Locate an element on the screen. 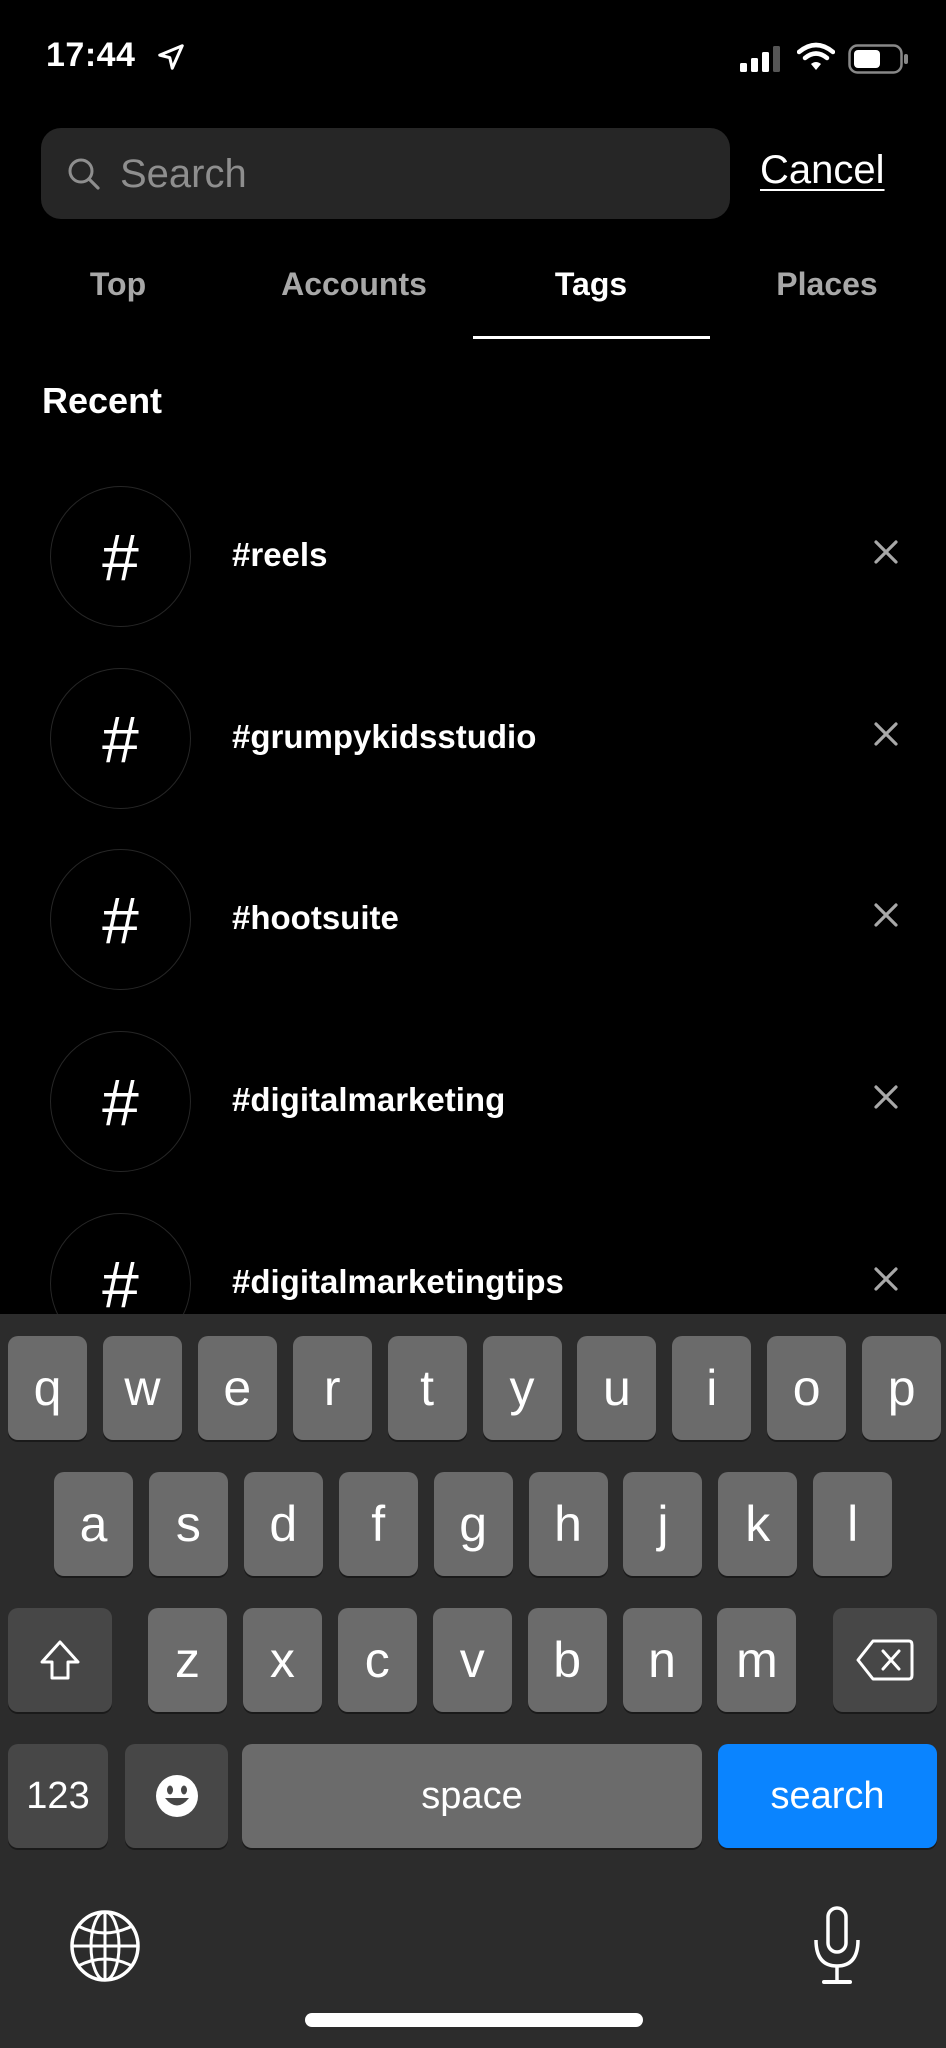 The height and width of the screenshot is (2048, 946). backspace-icon is located at coordinates (885, 1660).